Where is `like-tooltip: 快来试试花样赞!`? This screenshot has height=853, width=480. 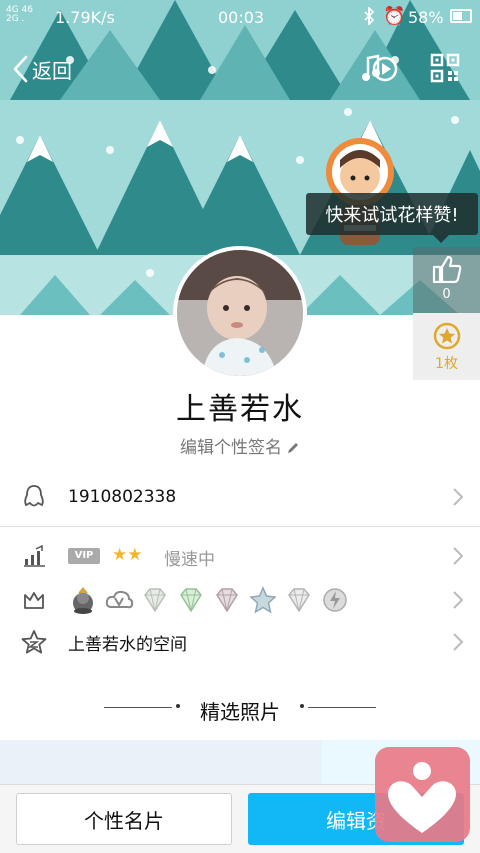 like-tooltip: 快来试试花样赞! is located at coordinates (392, 218).